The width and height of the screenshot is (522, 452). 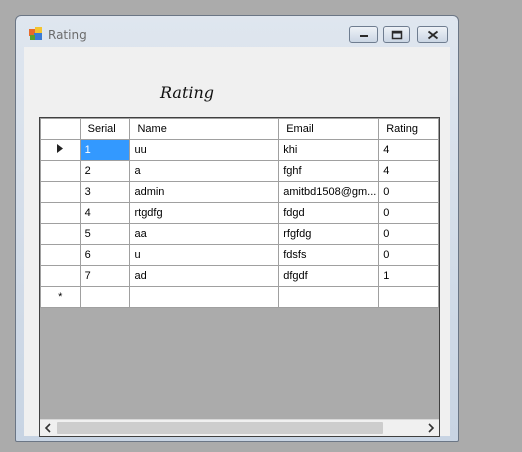 I want to click on scroll-right-button, so click(x=430, y=428).